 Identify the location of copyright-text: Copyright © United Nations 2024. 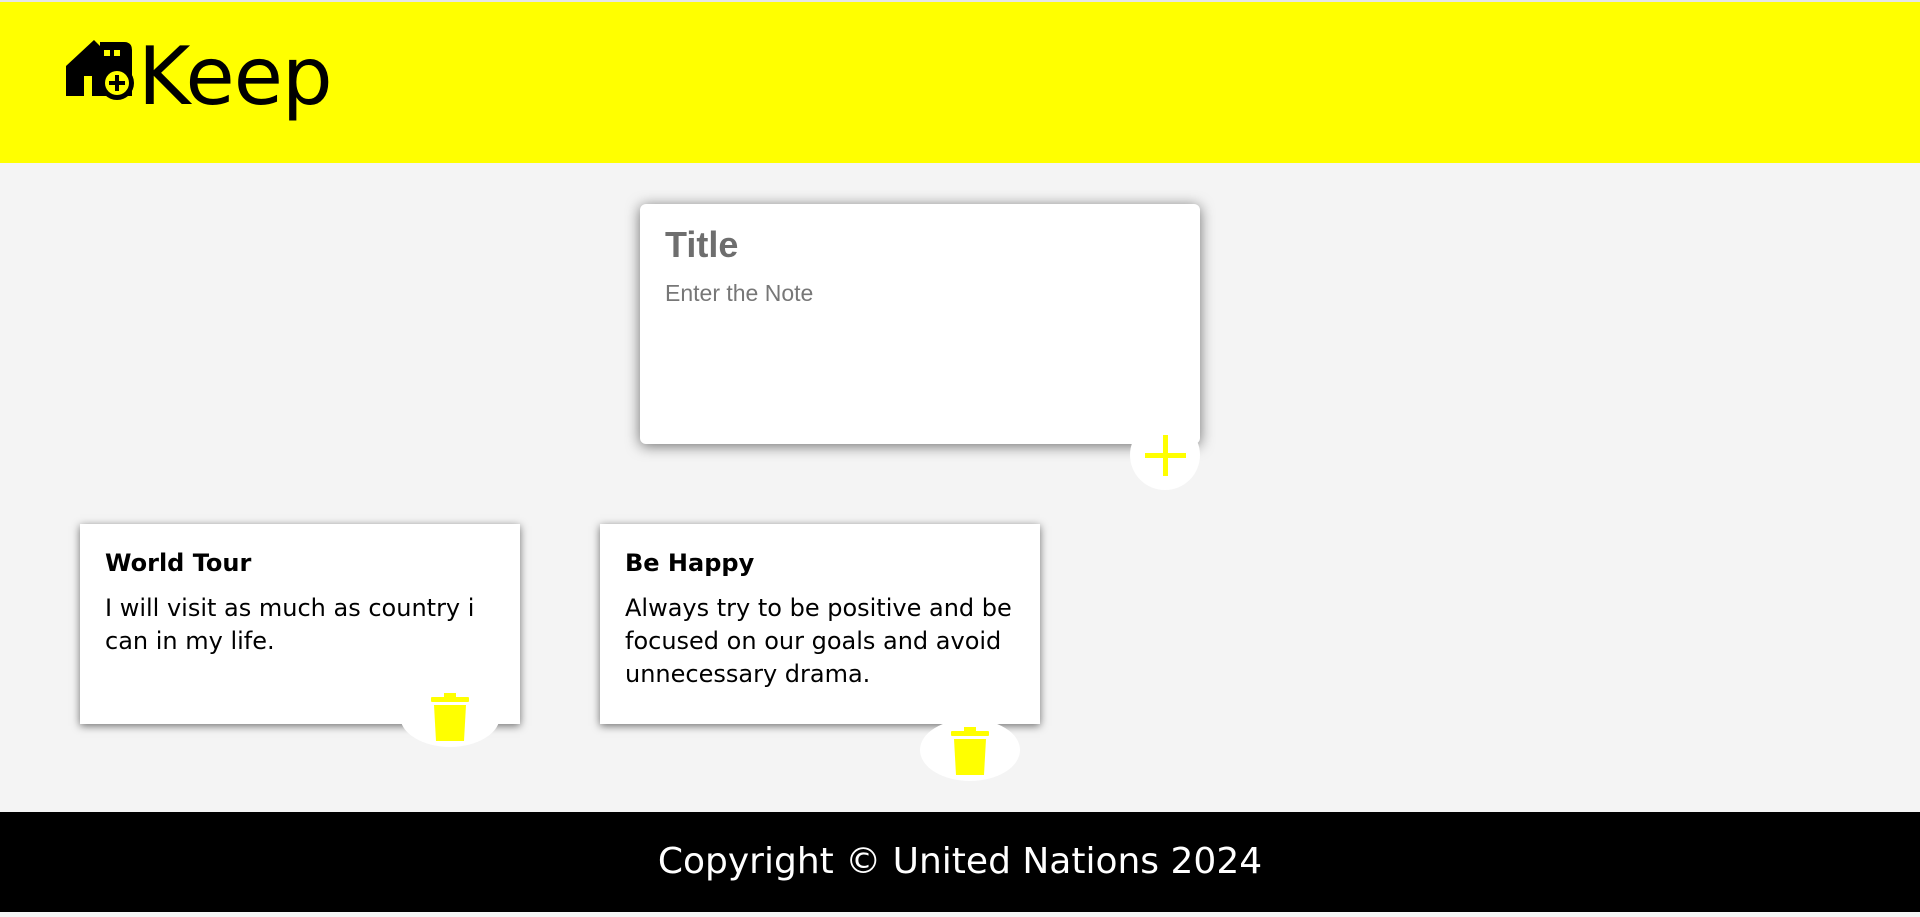
(960, 861).